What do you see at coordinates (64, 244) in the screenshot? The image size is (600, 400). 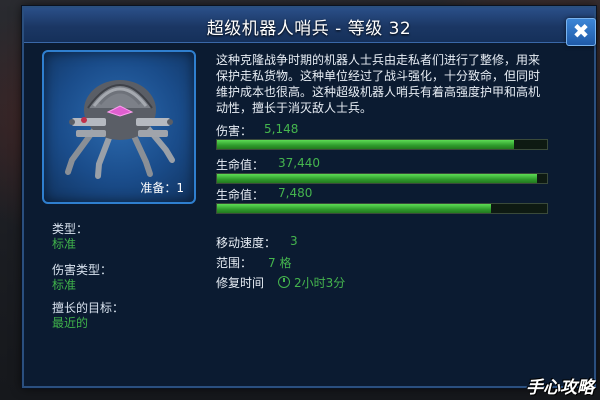 I see `type-value: 标准` at bounding box center [64, 244].